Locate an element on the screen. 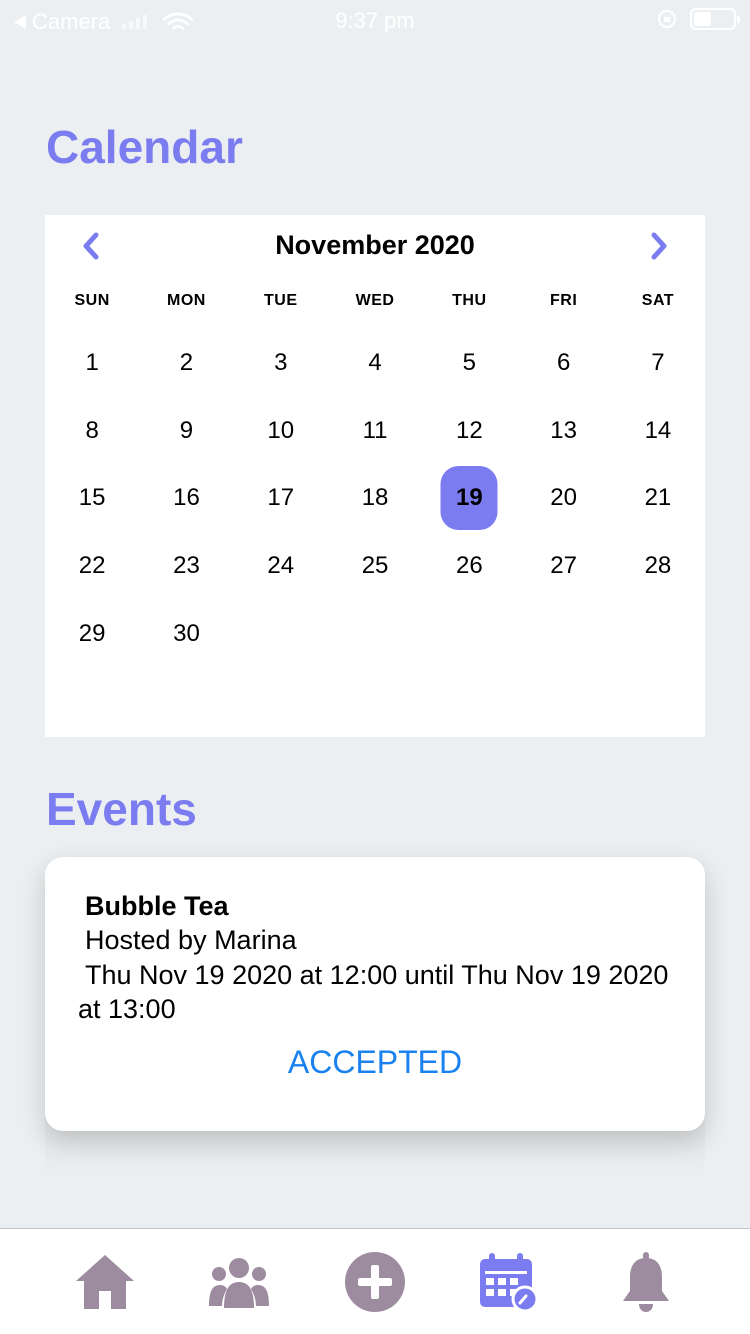 The width and height of the screenshot is (750, 1334). groups-icon is located at coordinates (239, 1283).